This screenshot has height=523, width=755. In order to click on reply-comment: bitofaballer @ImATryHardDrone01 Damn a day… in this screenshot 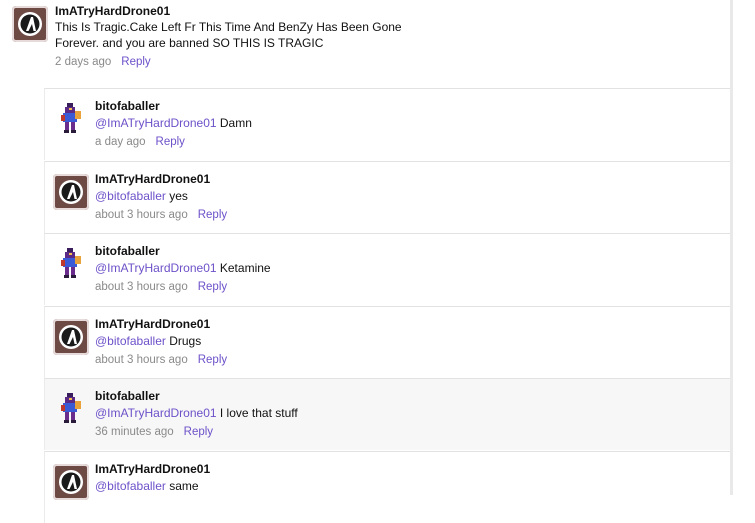, I will do `click(387, 124)`.